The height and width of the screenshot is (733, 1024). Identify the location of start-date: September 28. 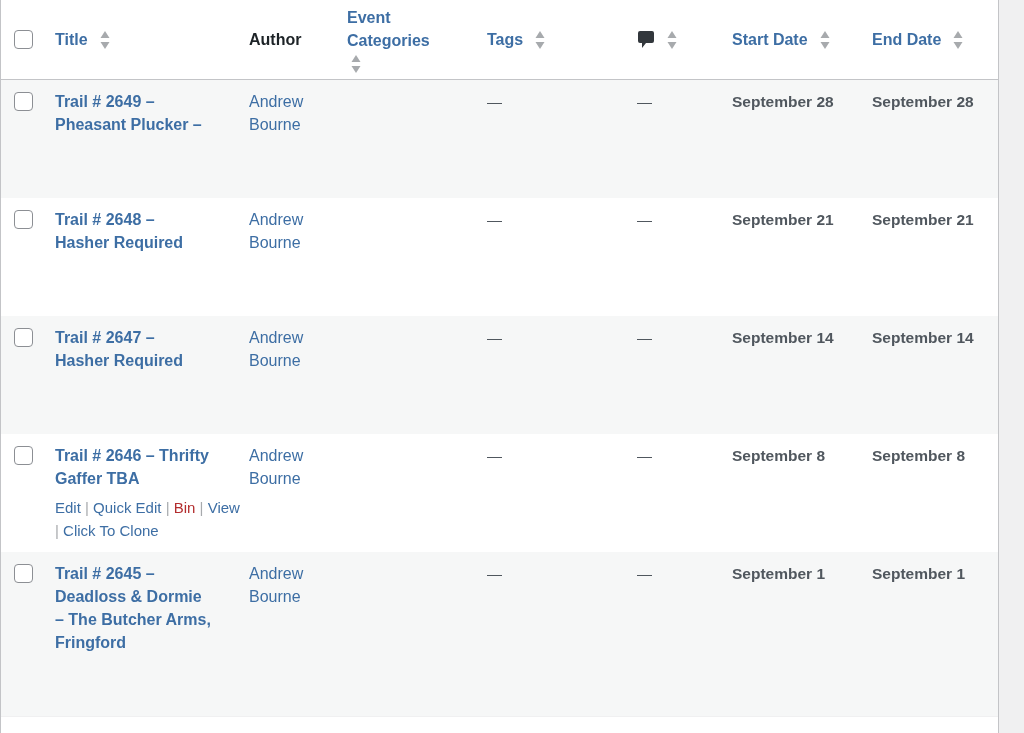
(783, 101).